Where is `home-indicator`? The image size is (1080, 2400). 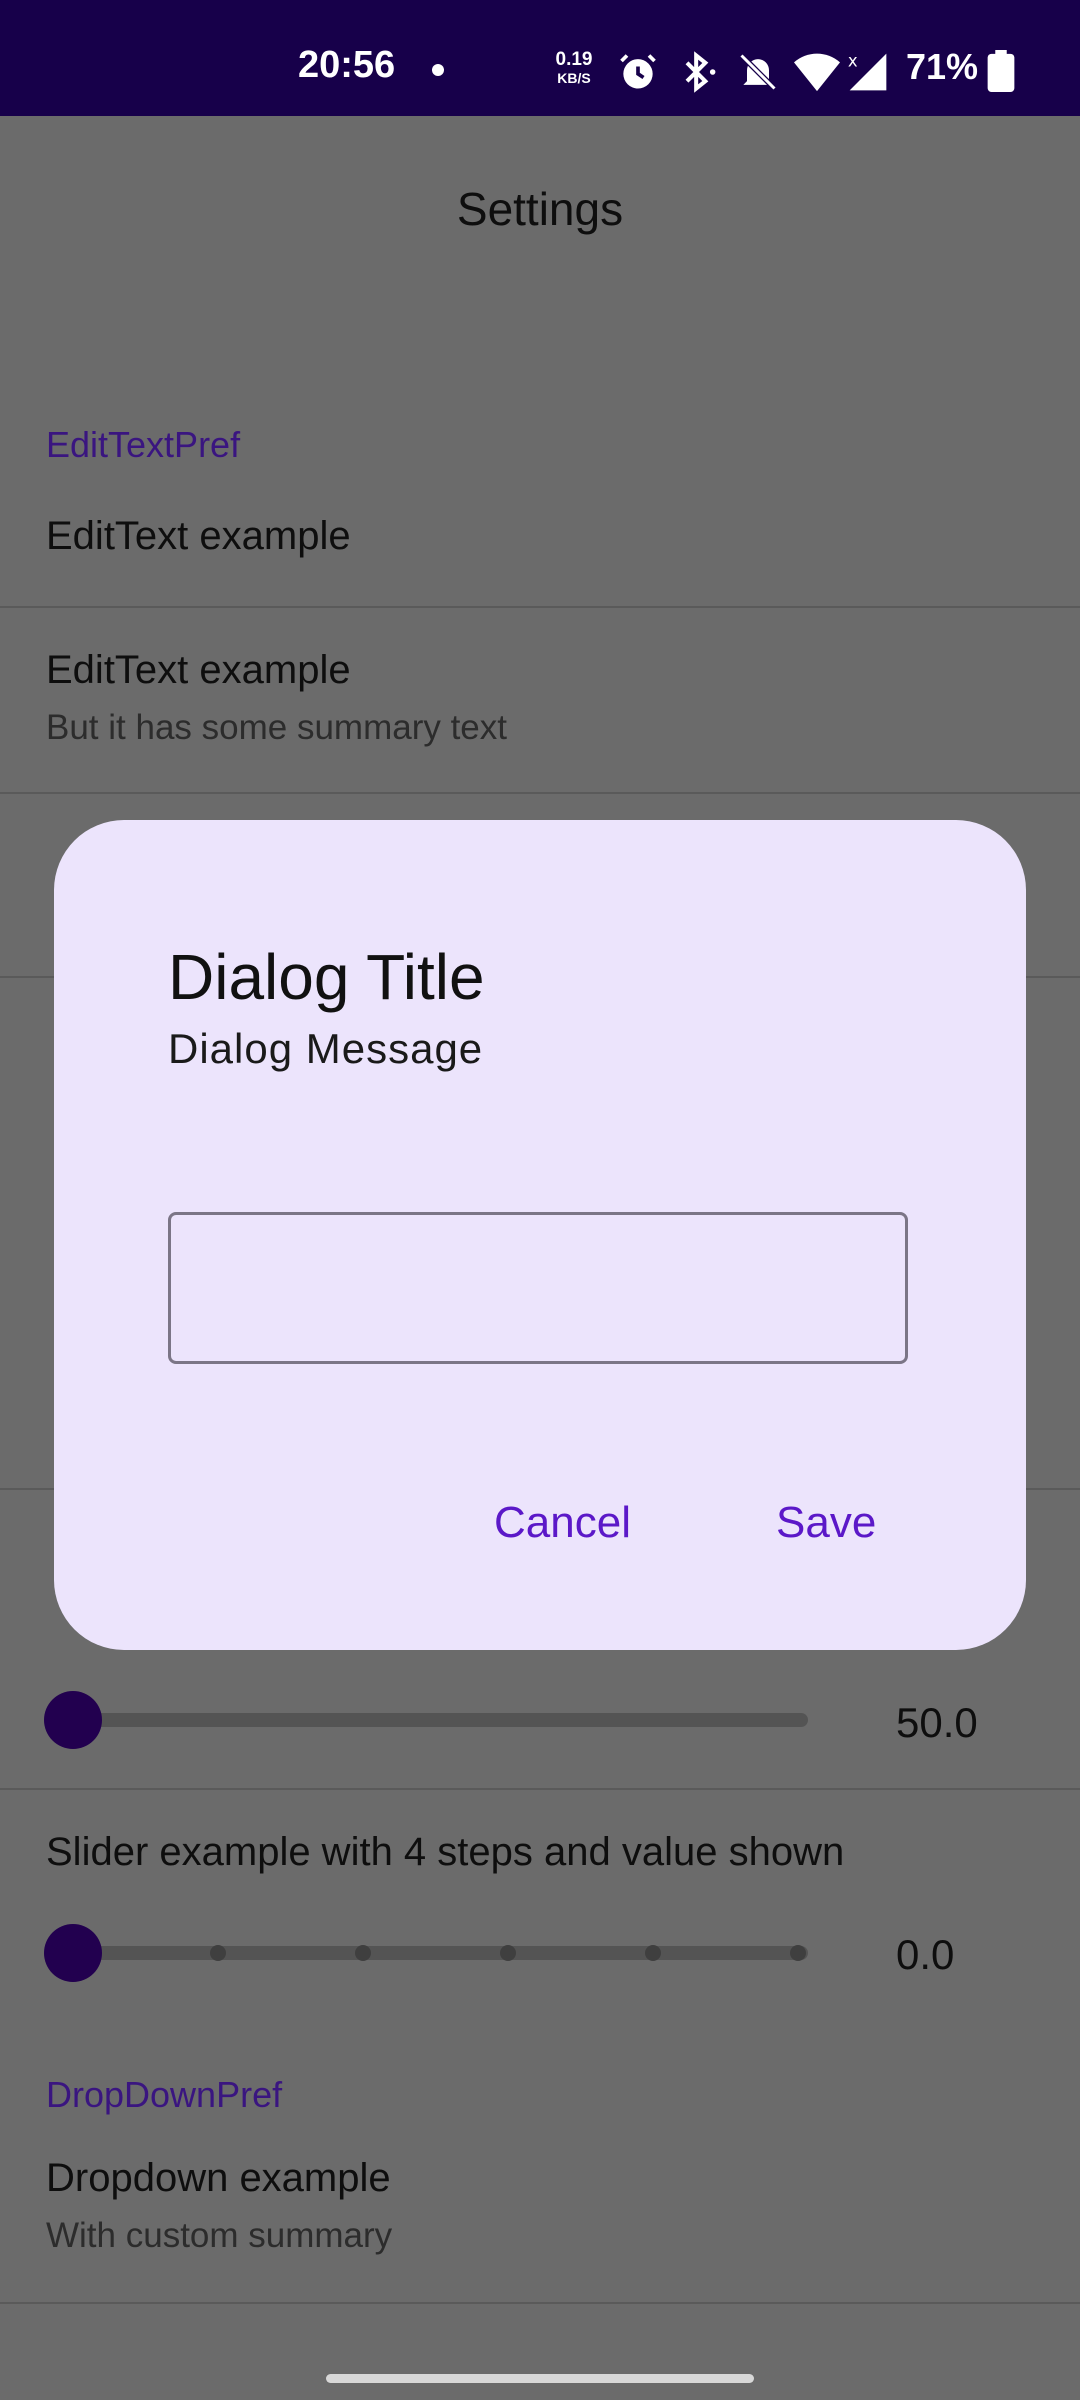
home-indicator is located at coordinates (540, 2378).